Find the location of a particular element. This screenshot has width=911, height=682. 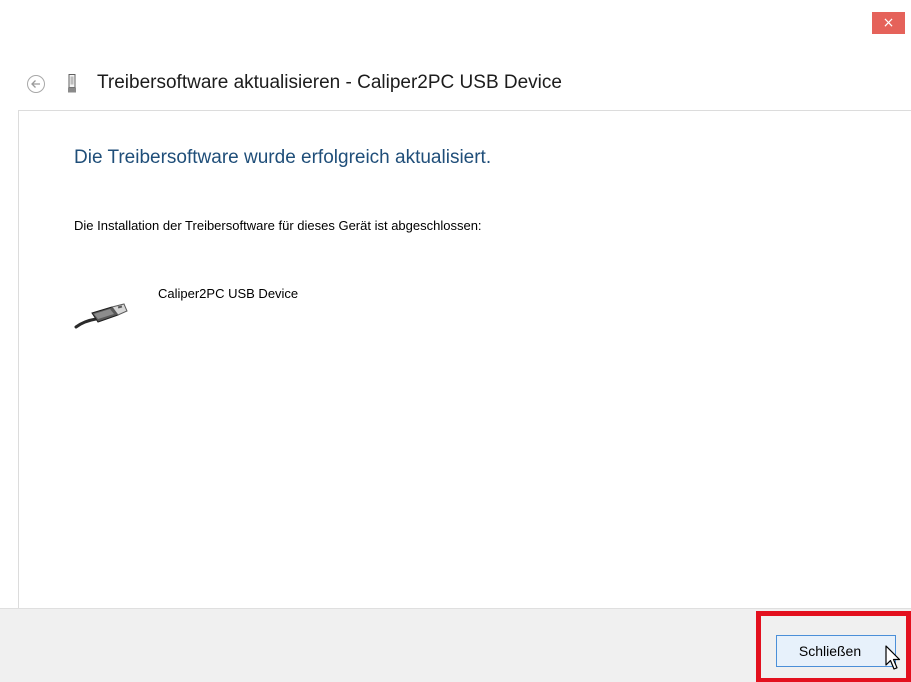

back-button is located at coordinates (36, 84).